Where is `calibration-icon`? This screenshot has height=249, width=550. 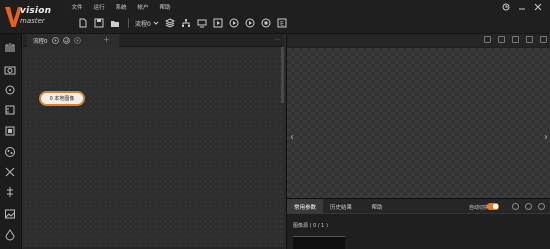
calibration-icon is located at coordinates (10, 172).